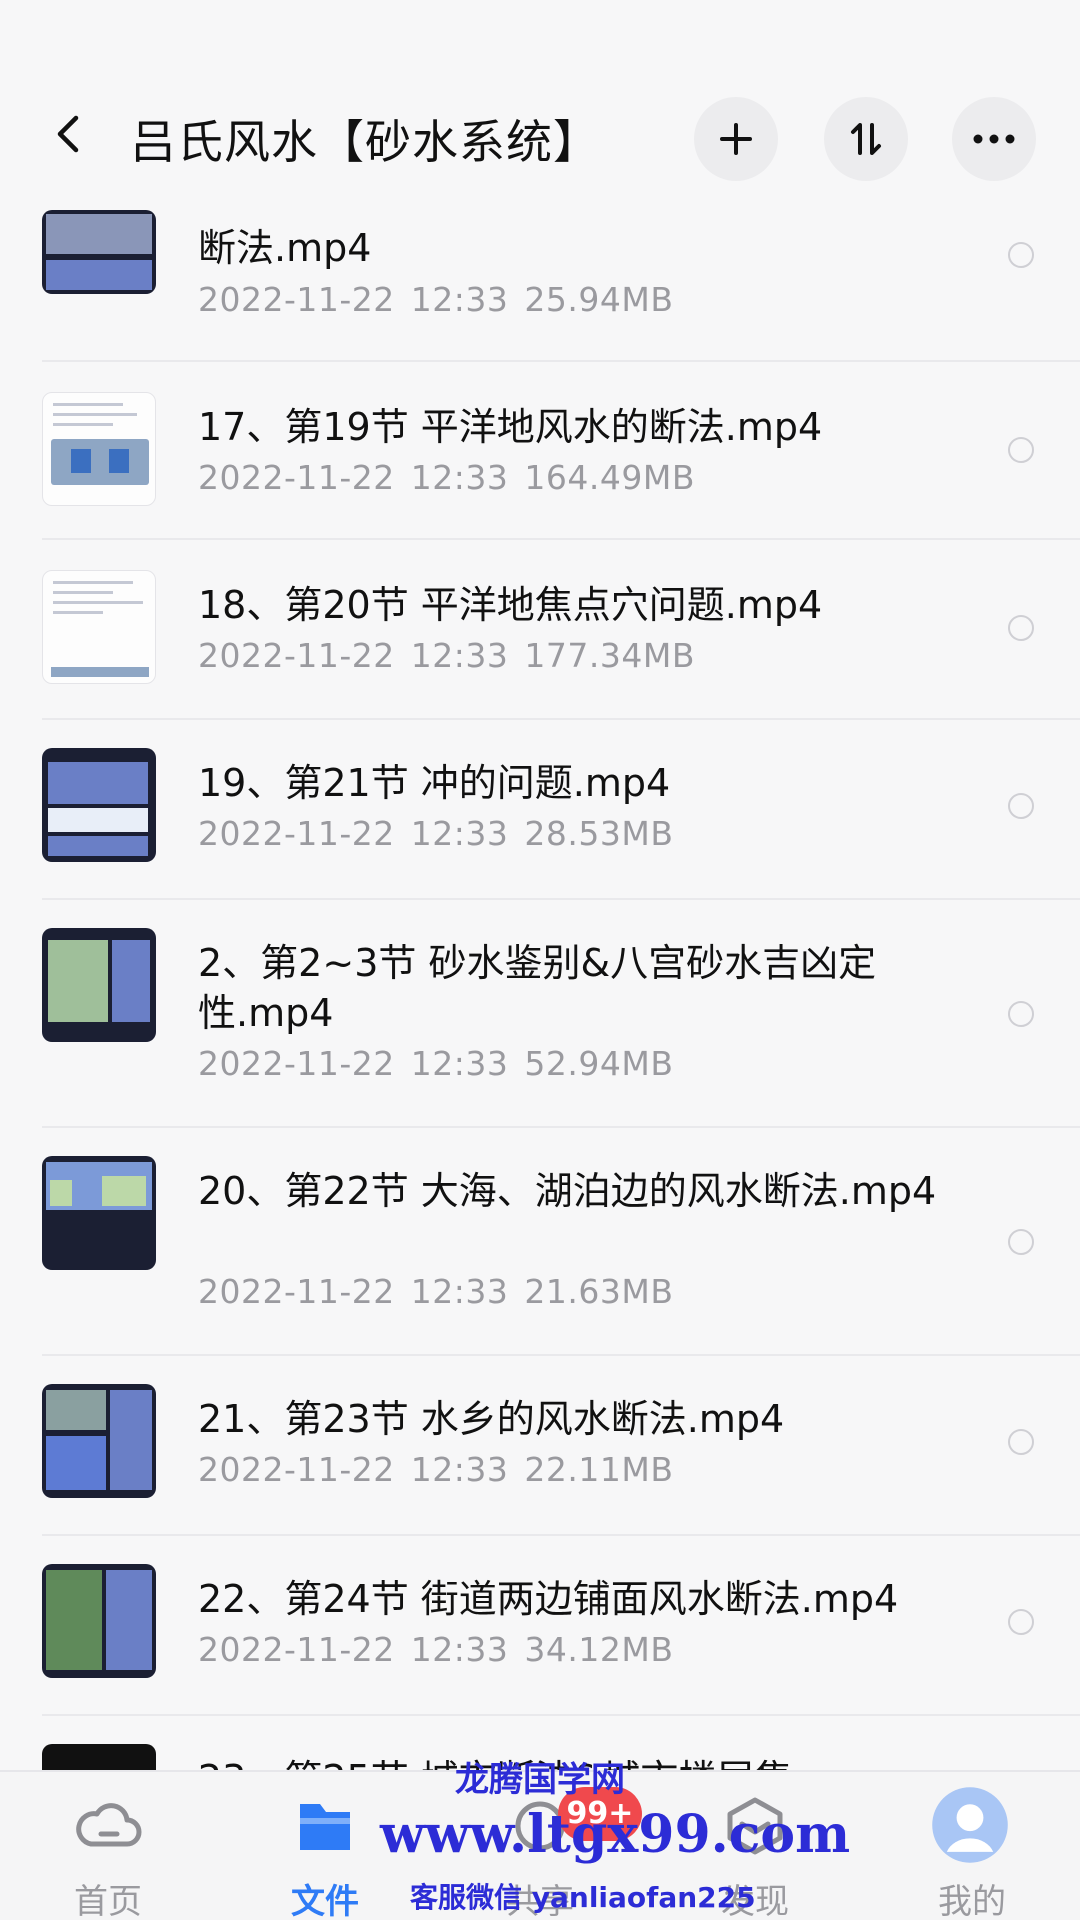 The height and width of the screenshot is (1920, 1080). I want to click on chevron-left-icon, so click(68, 134).